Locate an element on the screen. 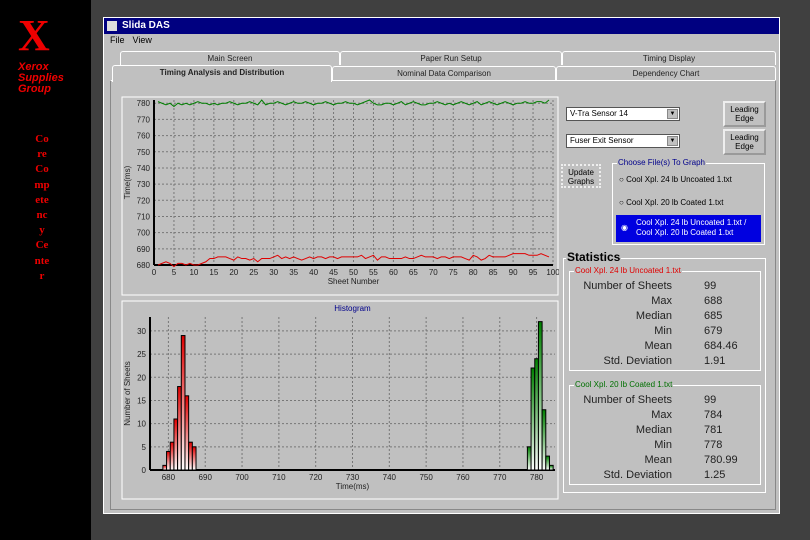 The image size is (810, 540). x-tick-label: 65 is located at coordinates (413, 272).